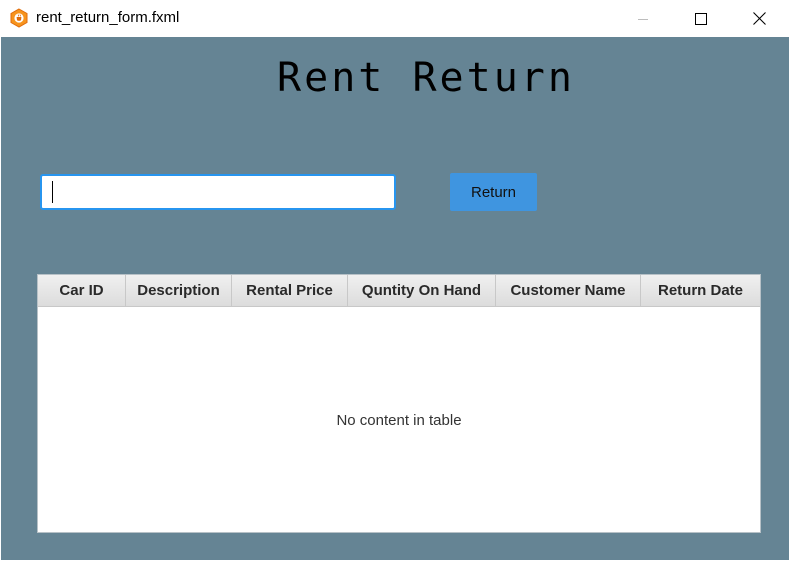 This screenshot has height=562, width=789. What do you see at coordinates (108, 17) in the screenshot?
I see `window-title: rent_return_form.fxml` at bounding box center [108, 17].